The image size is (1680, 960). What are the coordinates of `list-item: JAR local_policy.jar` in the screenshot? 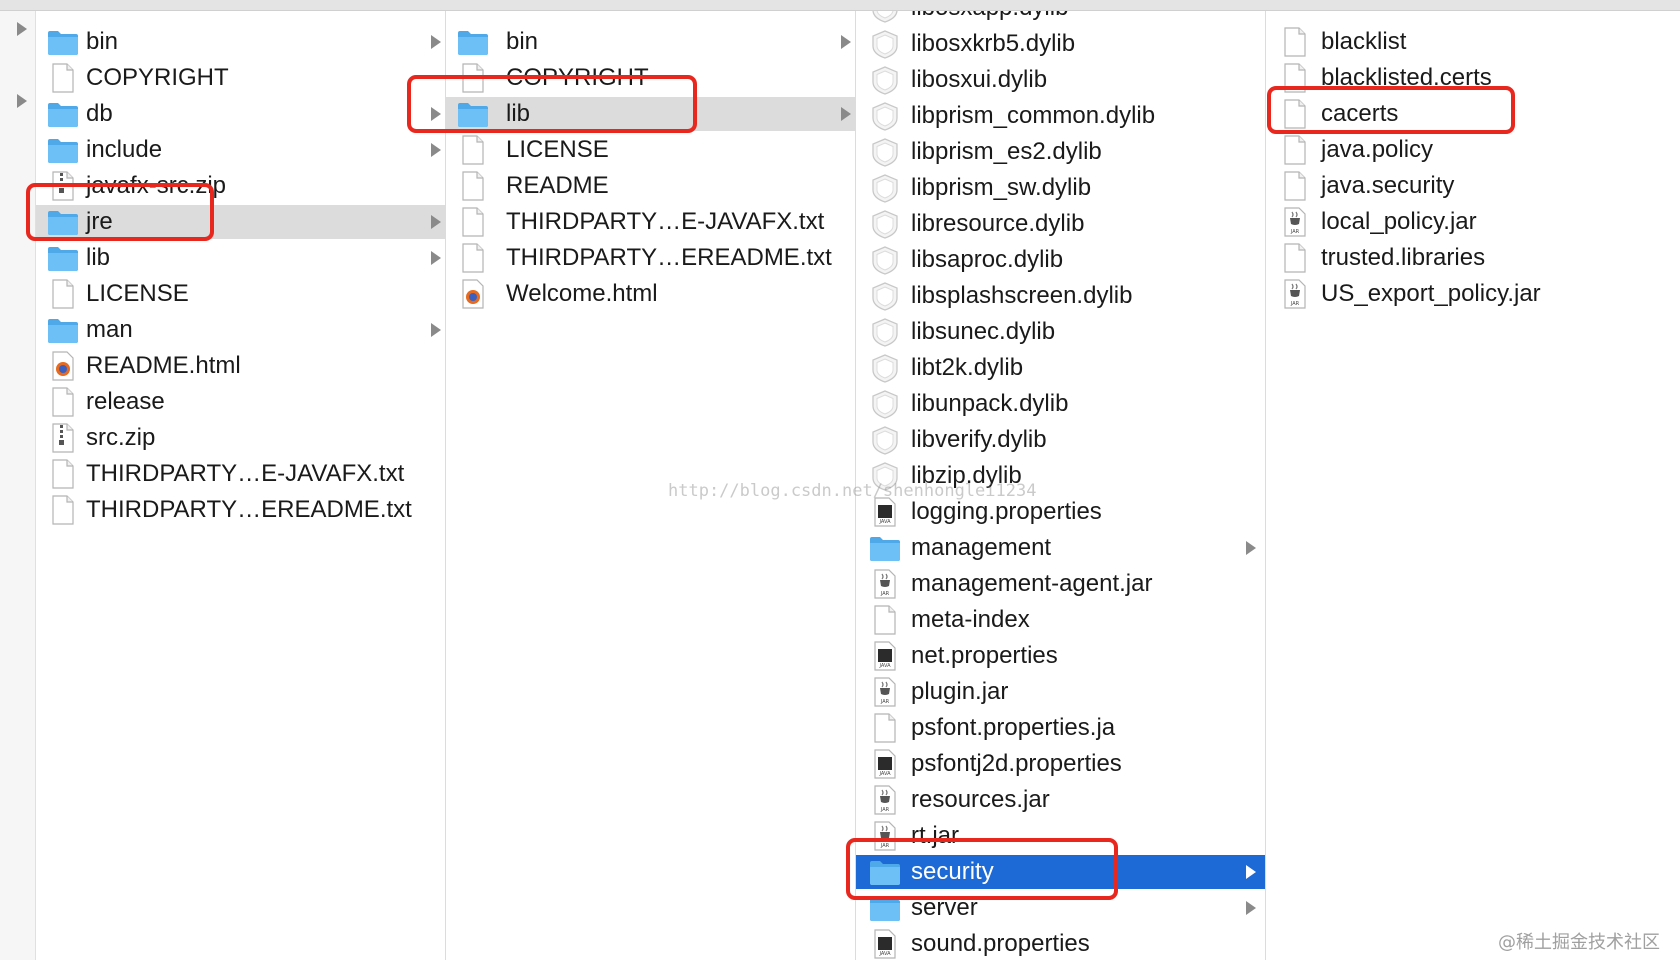 It's located at (1473, 222).